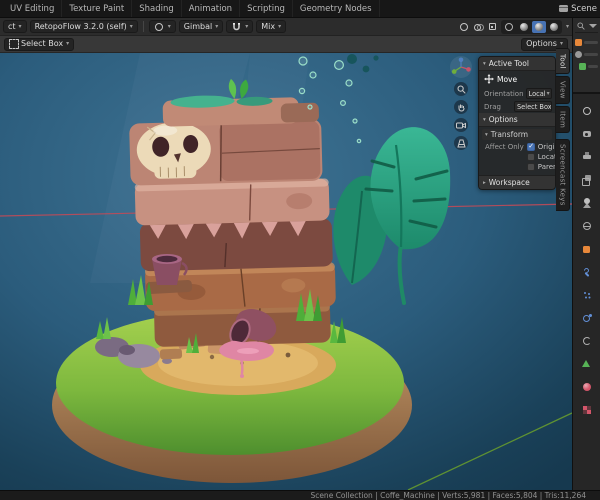 The image size is (600, 500). What do you see at coordinates (563, 61) in the screenshot?
I see `sidebar-tab: Tool` at bounding box center [563, 61].